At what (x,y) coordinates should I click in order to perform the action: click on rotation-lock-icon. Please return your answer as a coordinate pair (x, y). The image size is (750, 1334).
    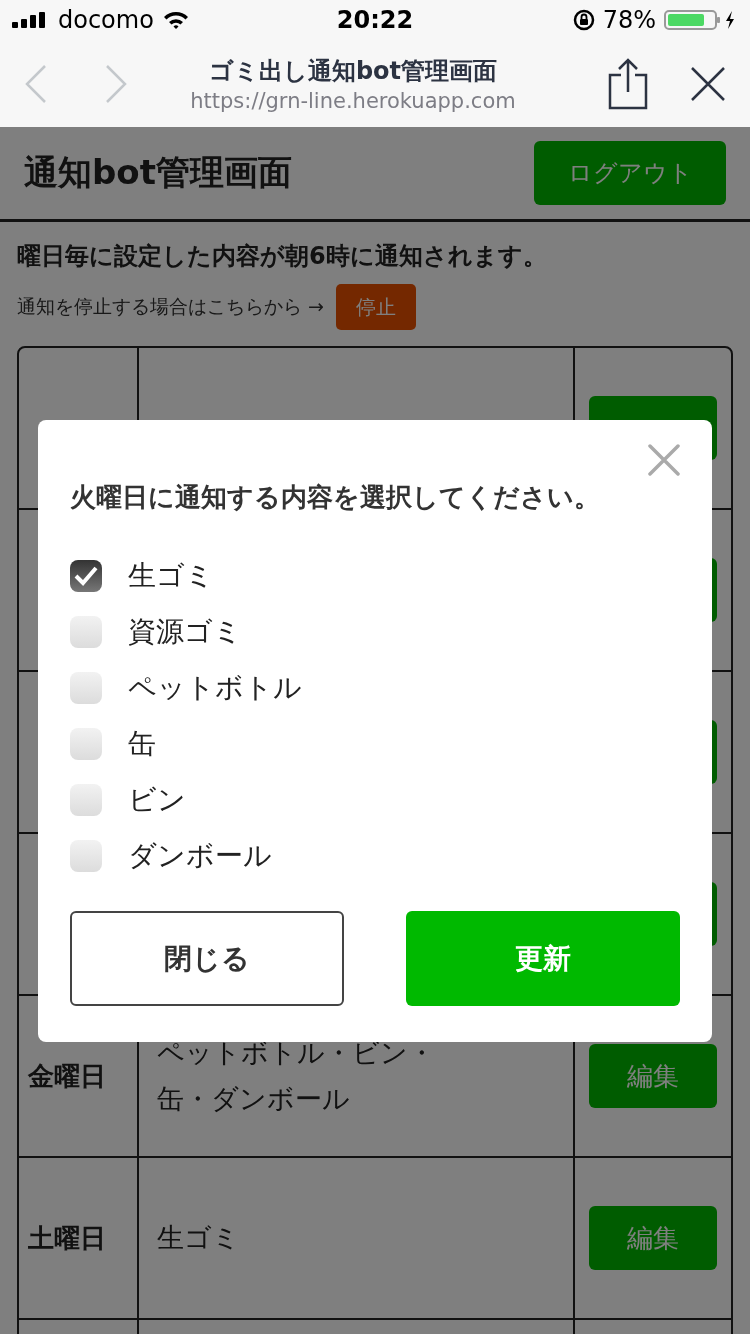
    Looking at the image, I should click on (583, 20).